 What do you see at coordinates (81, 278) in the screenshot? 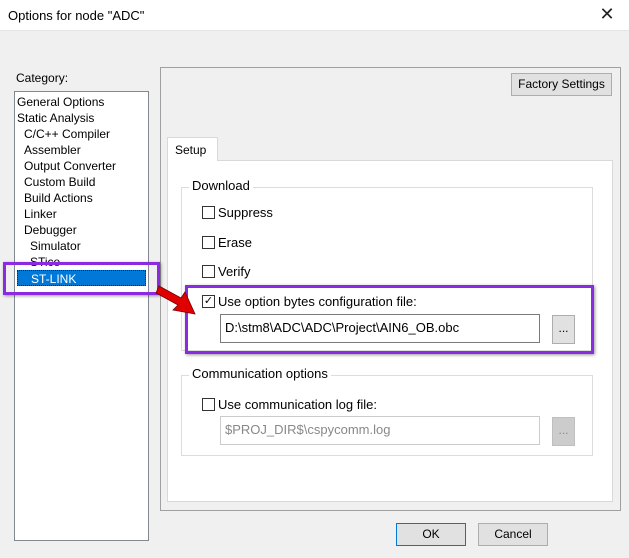
I see `annotation-highlight-st-link` at bounding box center [81, 278].